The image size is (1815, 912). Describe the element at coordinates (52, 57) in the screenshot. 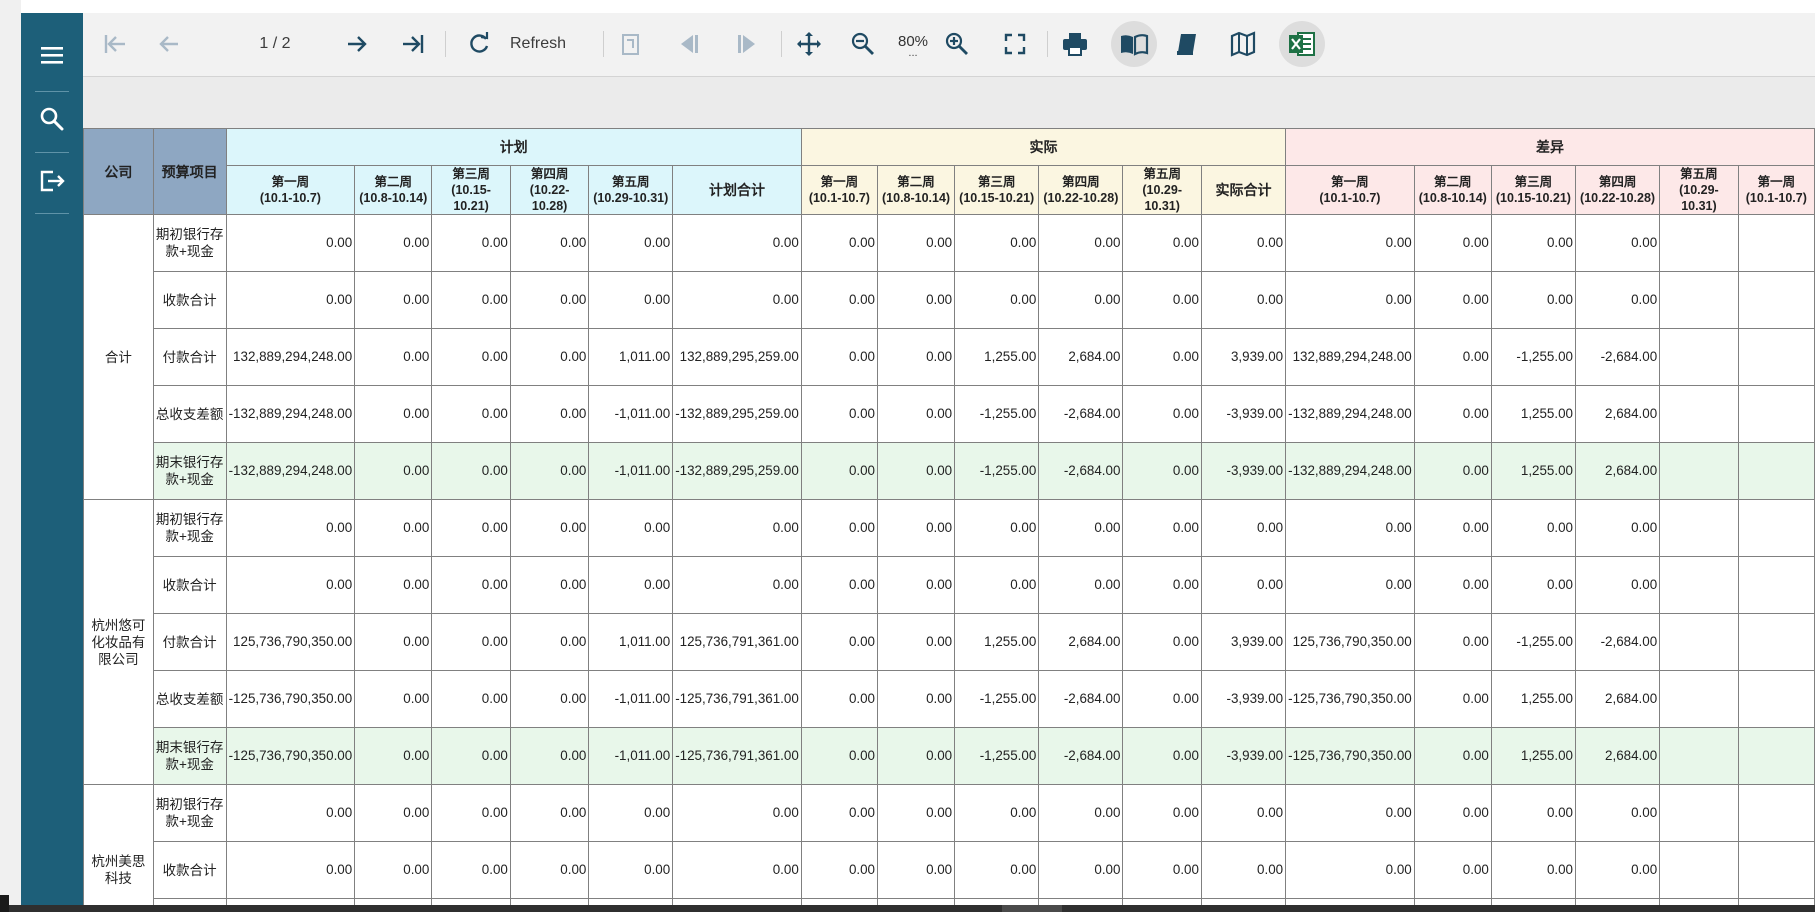

I see `menu-button` at that location.